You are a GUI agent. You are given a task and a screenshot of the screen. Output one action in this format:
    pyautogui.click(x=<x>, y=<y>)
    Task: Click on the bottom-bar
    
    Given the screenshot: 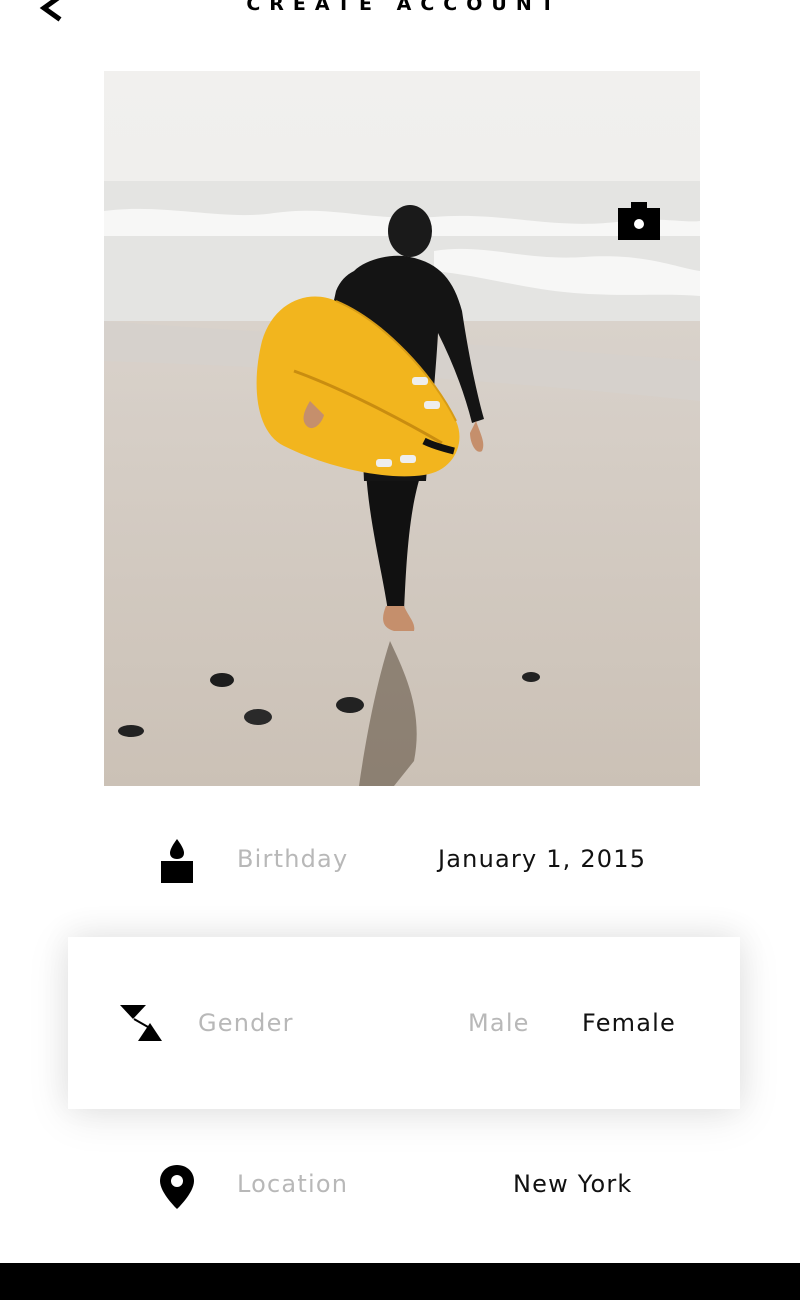 What is the action you would take?
    pyautogui.click(x=400, y=1281)
    